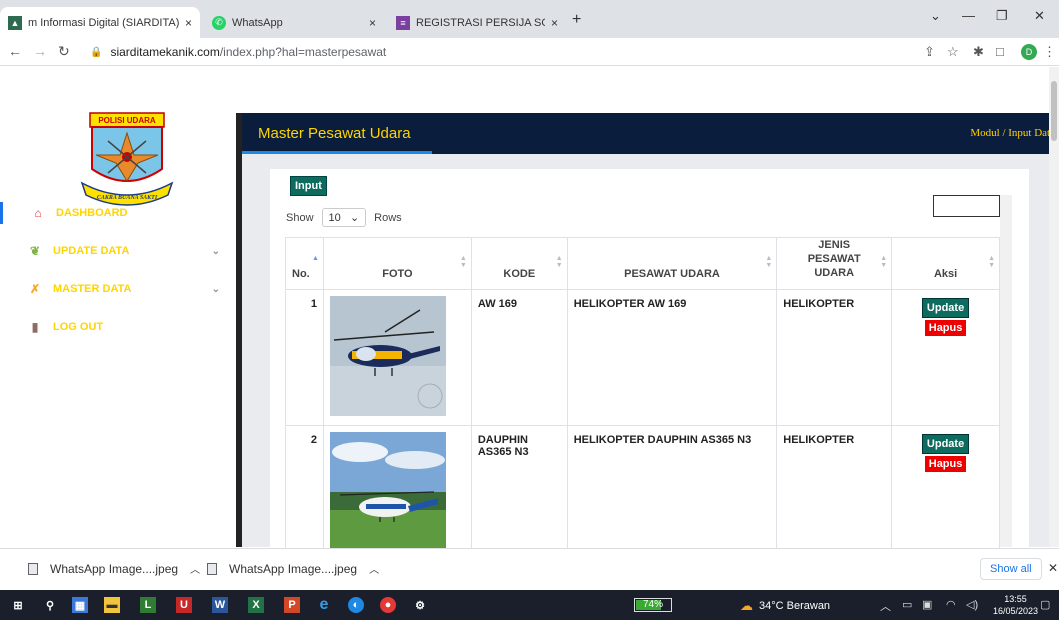 The width and height of the screenshot is (1059, 620). What do you see at coordinates (480, 22) in the screenshot?
I see `tab-label: REGISTRASI PERSIJA SOCCER SCI` at bounding box center [480, 22].